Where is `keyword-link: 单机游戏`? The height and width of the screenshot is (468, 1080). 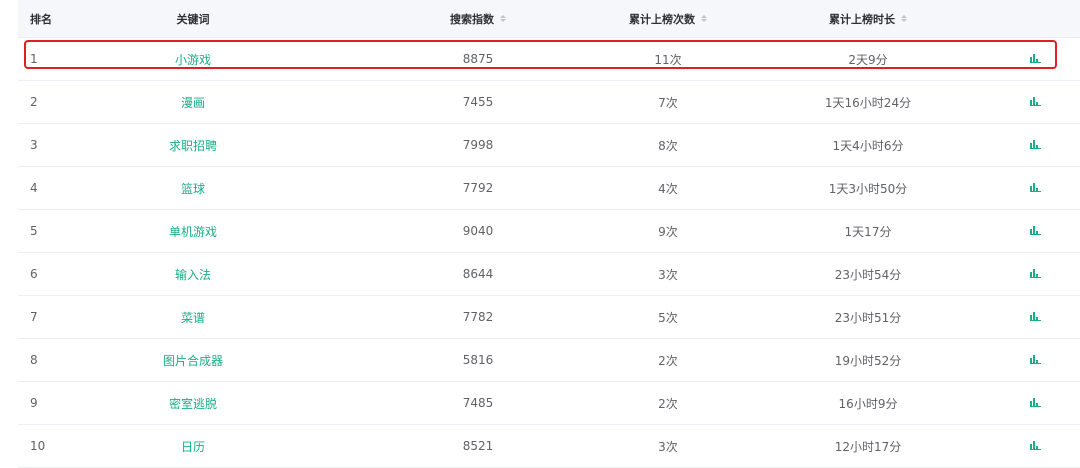
keyword-link: 单机游戏 is located at coordinates (193, 231).